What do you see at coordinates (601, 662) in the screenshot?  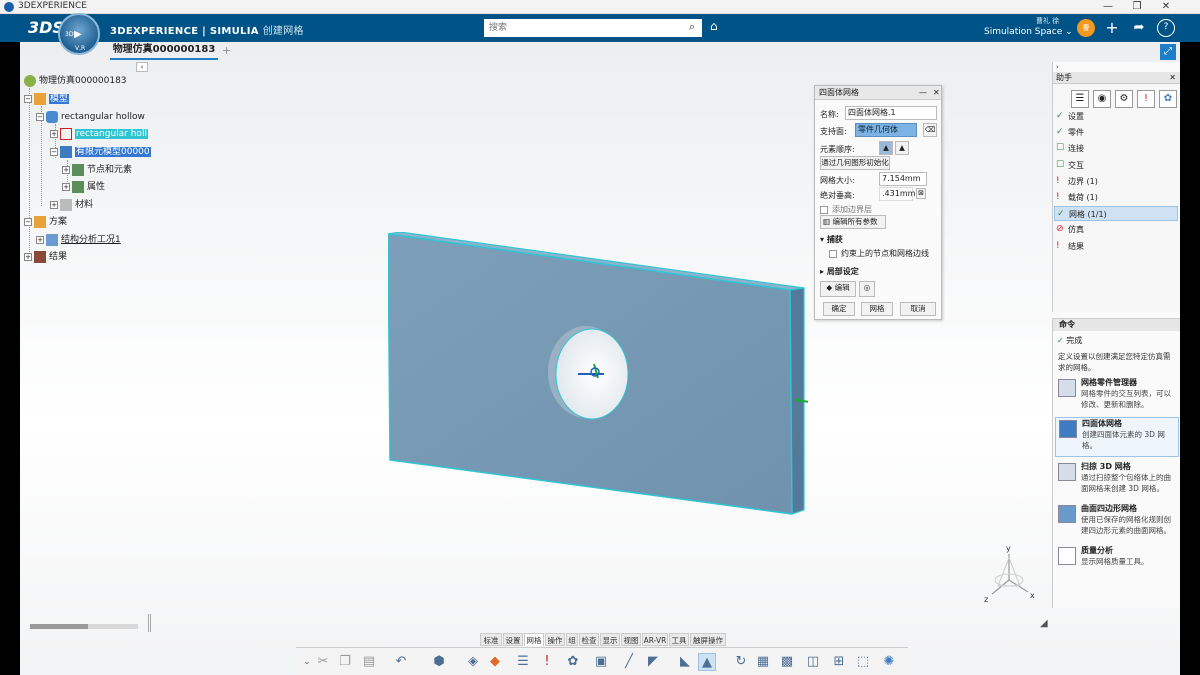 I see `part-tool-icon: ▣` at bounding box center [601, 662].